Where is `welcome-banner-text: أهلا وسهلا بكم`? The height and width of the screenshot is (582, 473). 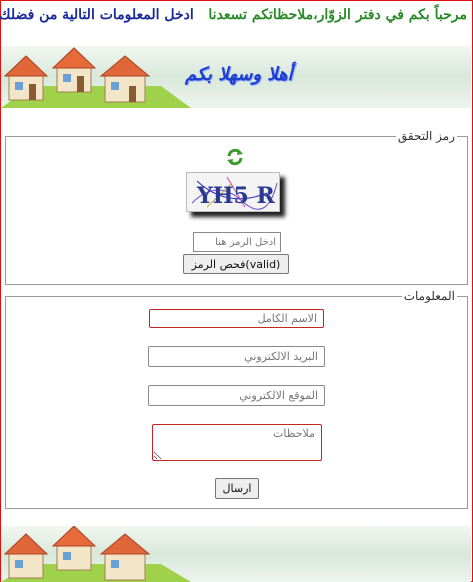 welcome-banner-text: أهلا وسهلا بكم is located at coordinates (239, 74).